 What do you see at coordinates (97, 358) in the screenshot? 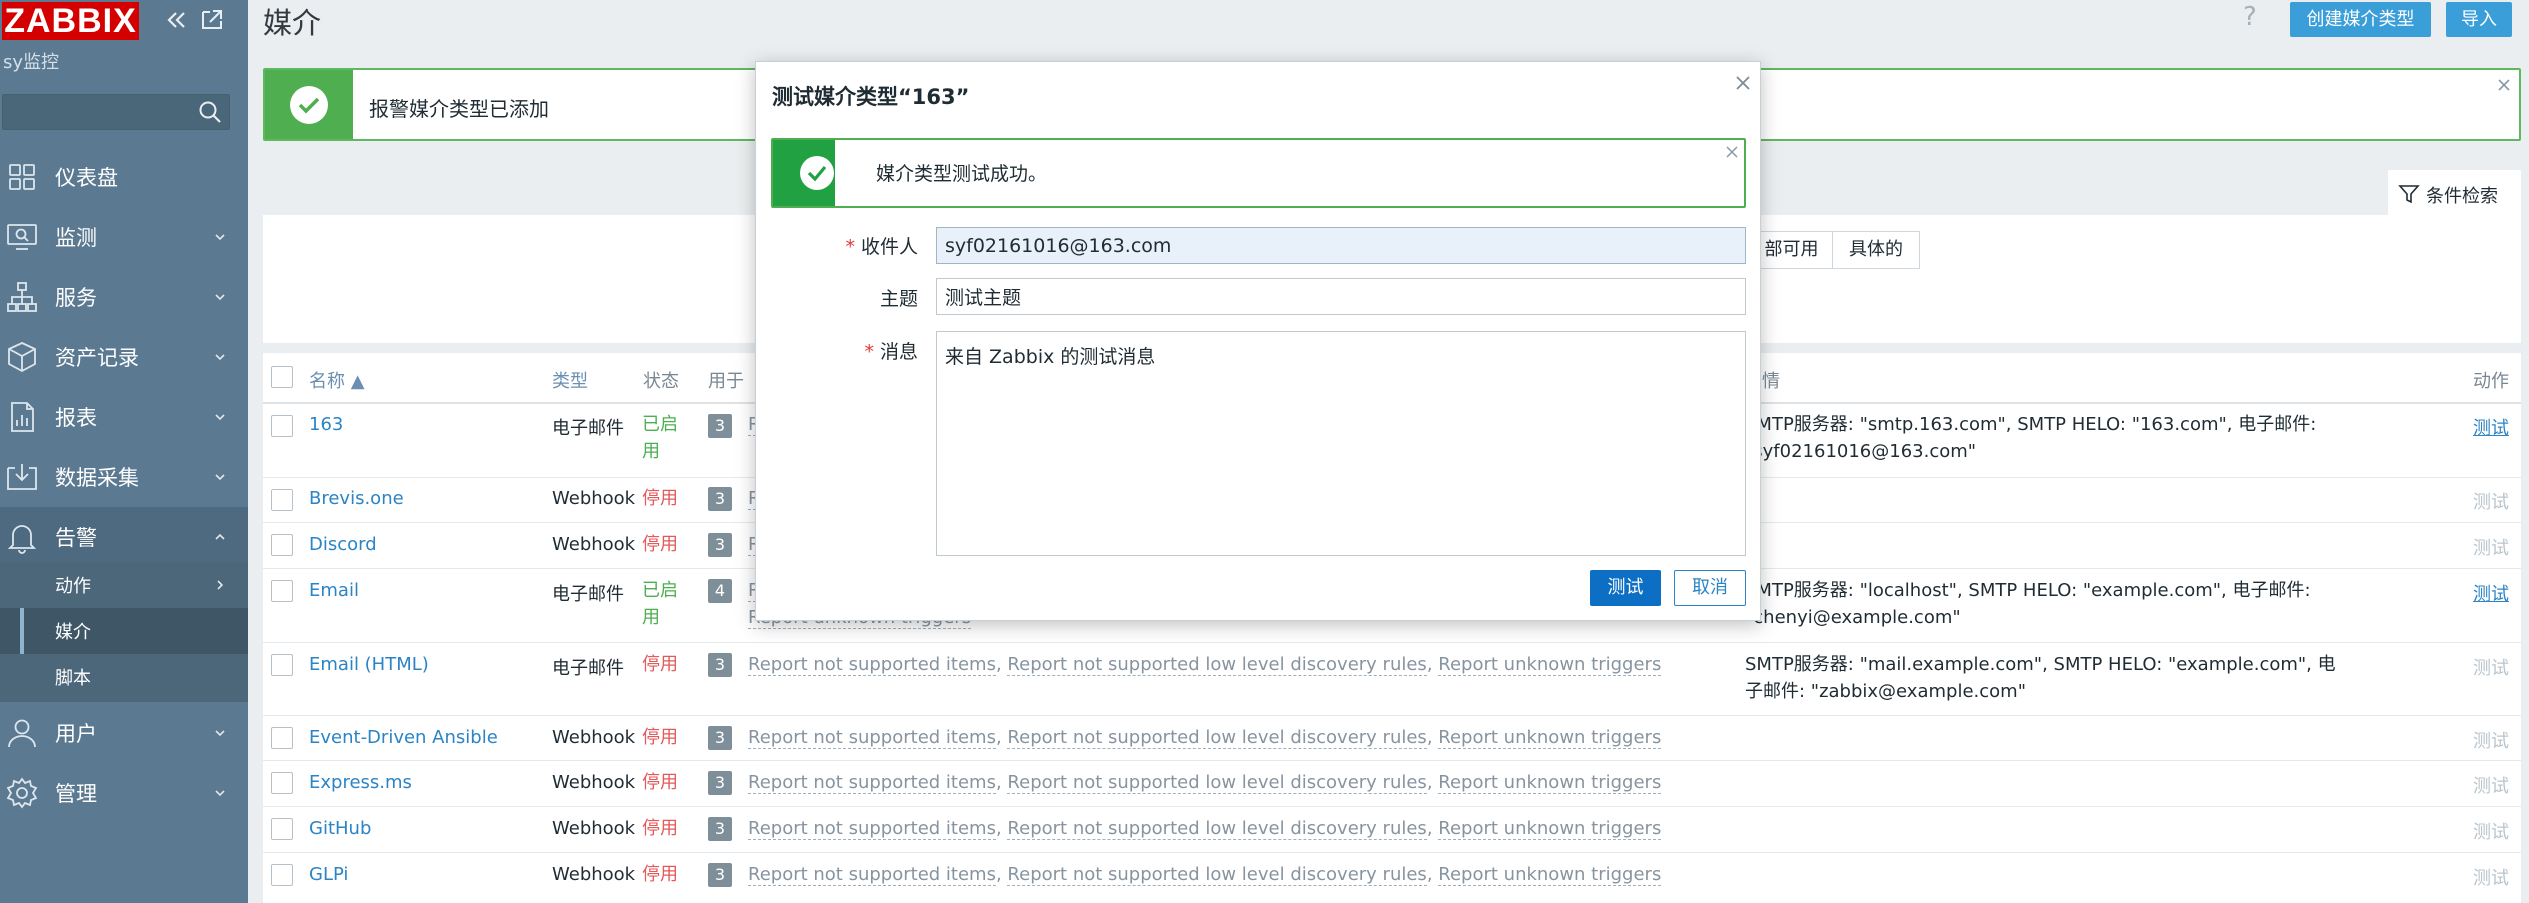
I see `sidebar-item-label: 资产记录` at bounding box center [97, 358].